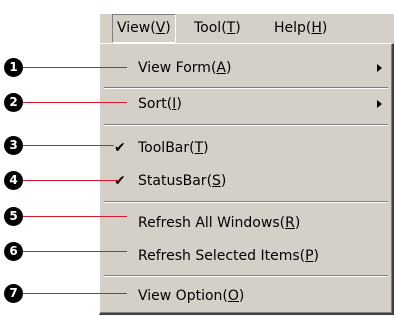 This screenshot has height=316, width=395. I want to click on toolbar-hotkey: T, so click(199, 148).